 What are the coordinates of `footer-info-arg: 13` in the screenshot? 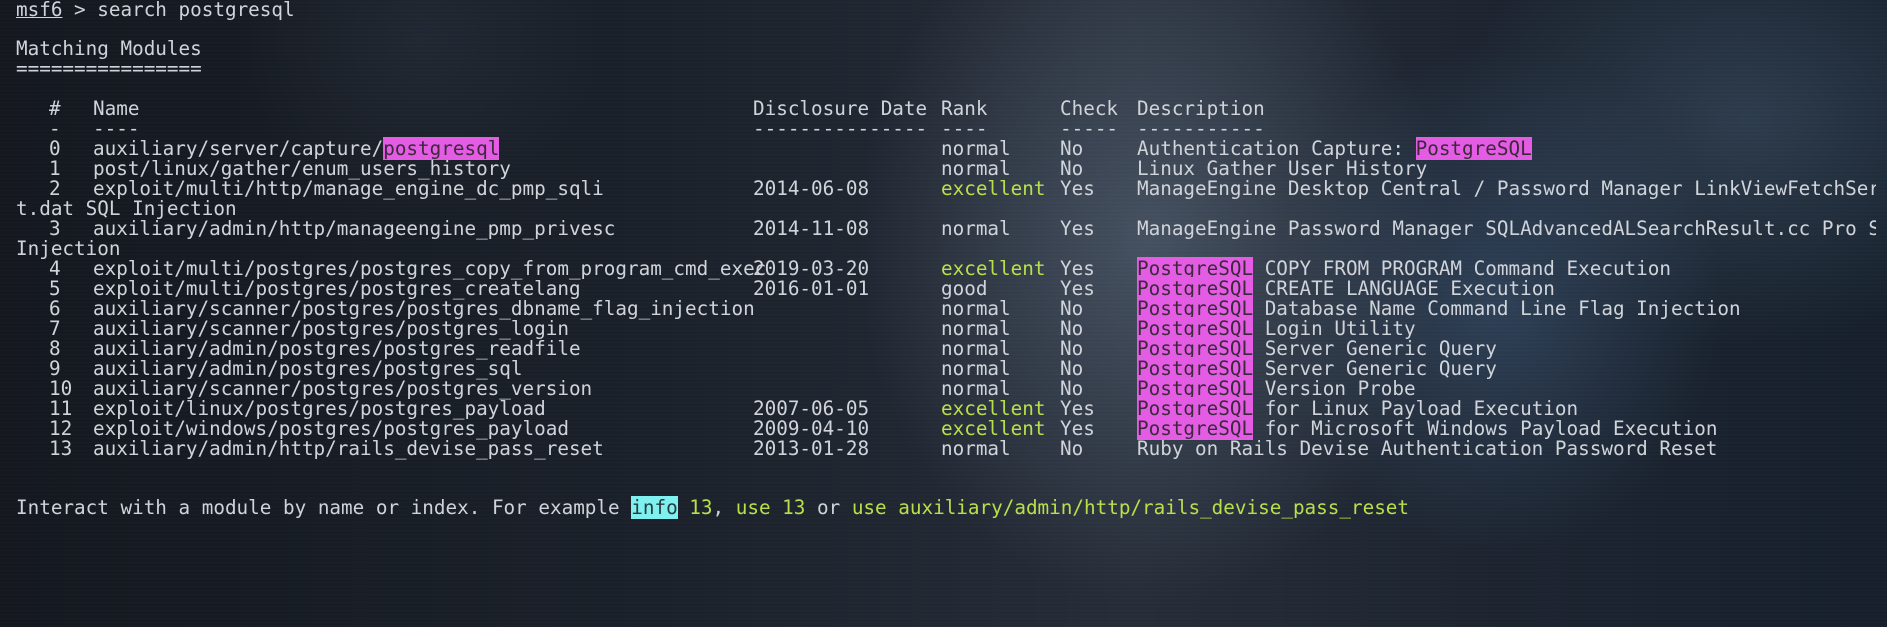 It's located at (695, 507).